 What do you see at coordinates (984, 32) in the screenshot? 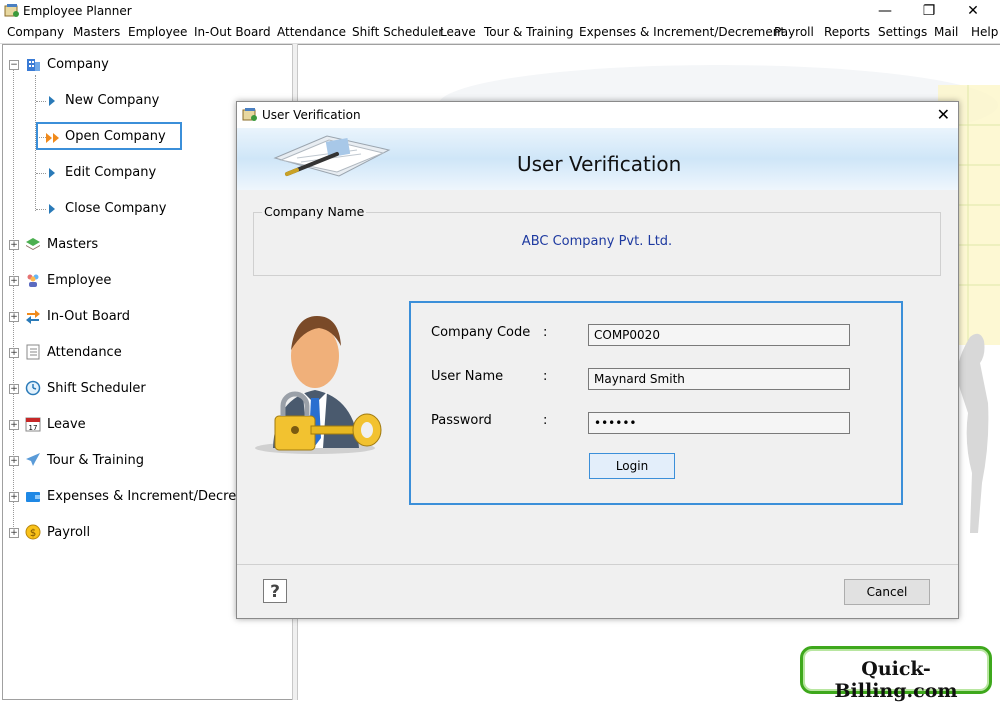
I see `menu-help: Help` at bounding box center [984, 32].